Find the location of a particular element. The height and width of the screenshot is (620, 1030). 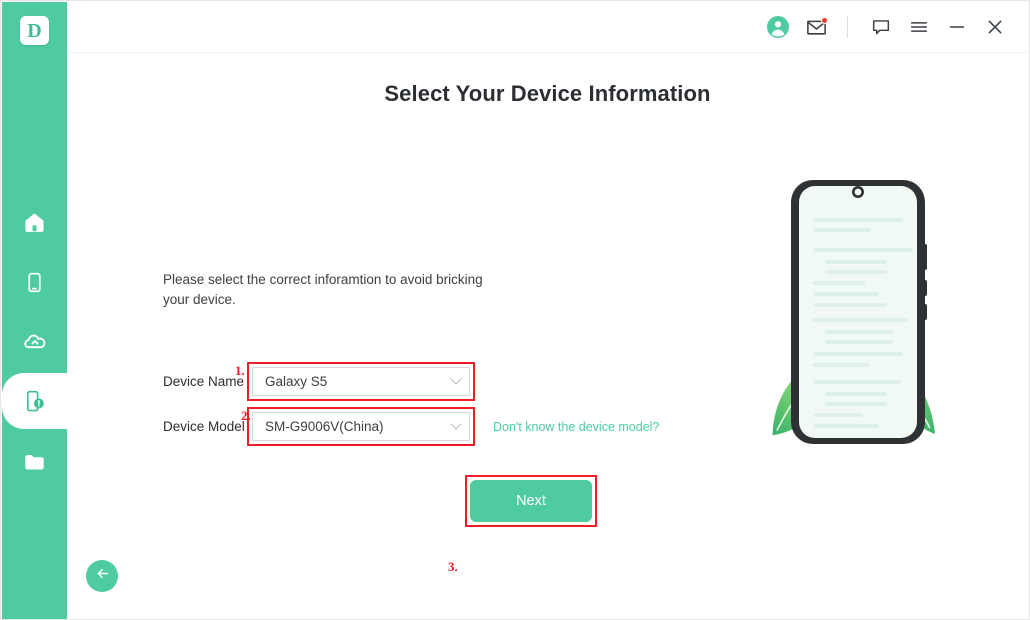

cloud-upload-icon is located at coordinates (35, 342).